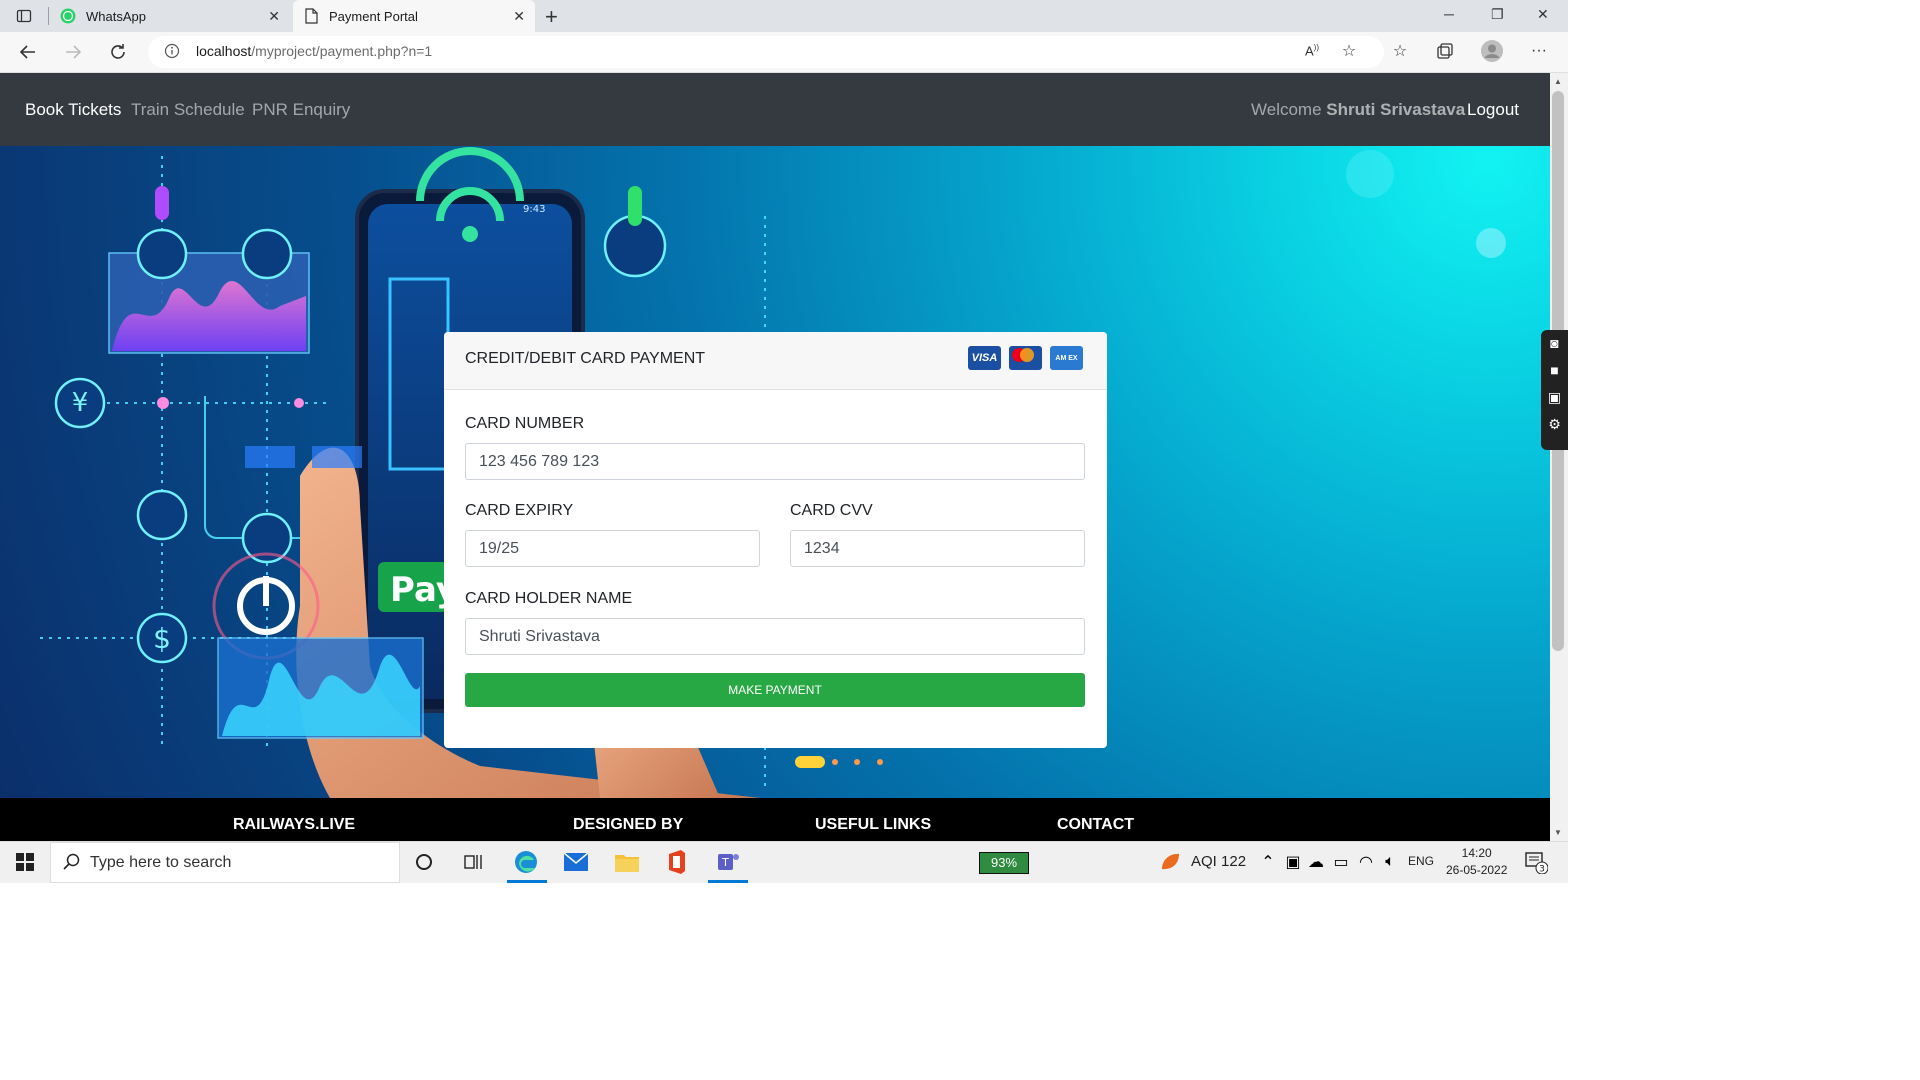 Image resolution: width=1920 pixels, height=1080 pixels. What do you see at coordinates (25, 862) in the screenshot?
I see `windows-start-icon` at bounding box center [25, 862].